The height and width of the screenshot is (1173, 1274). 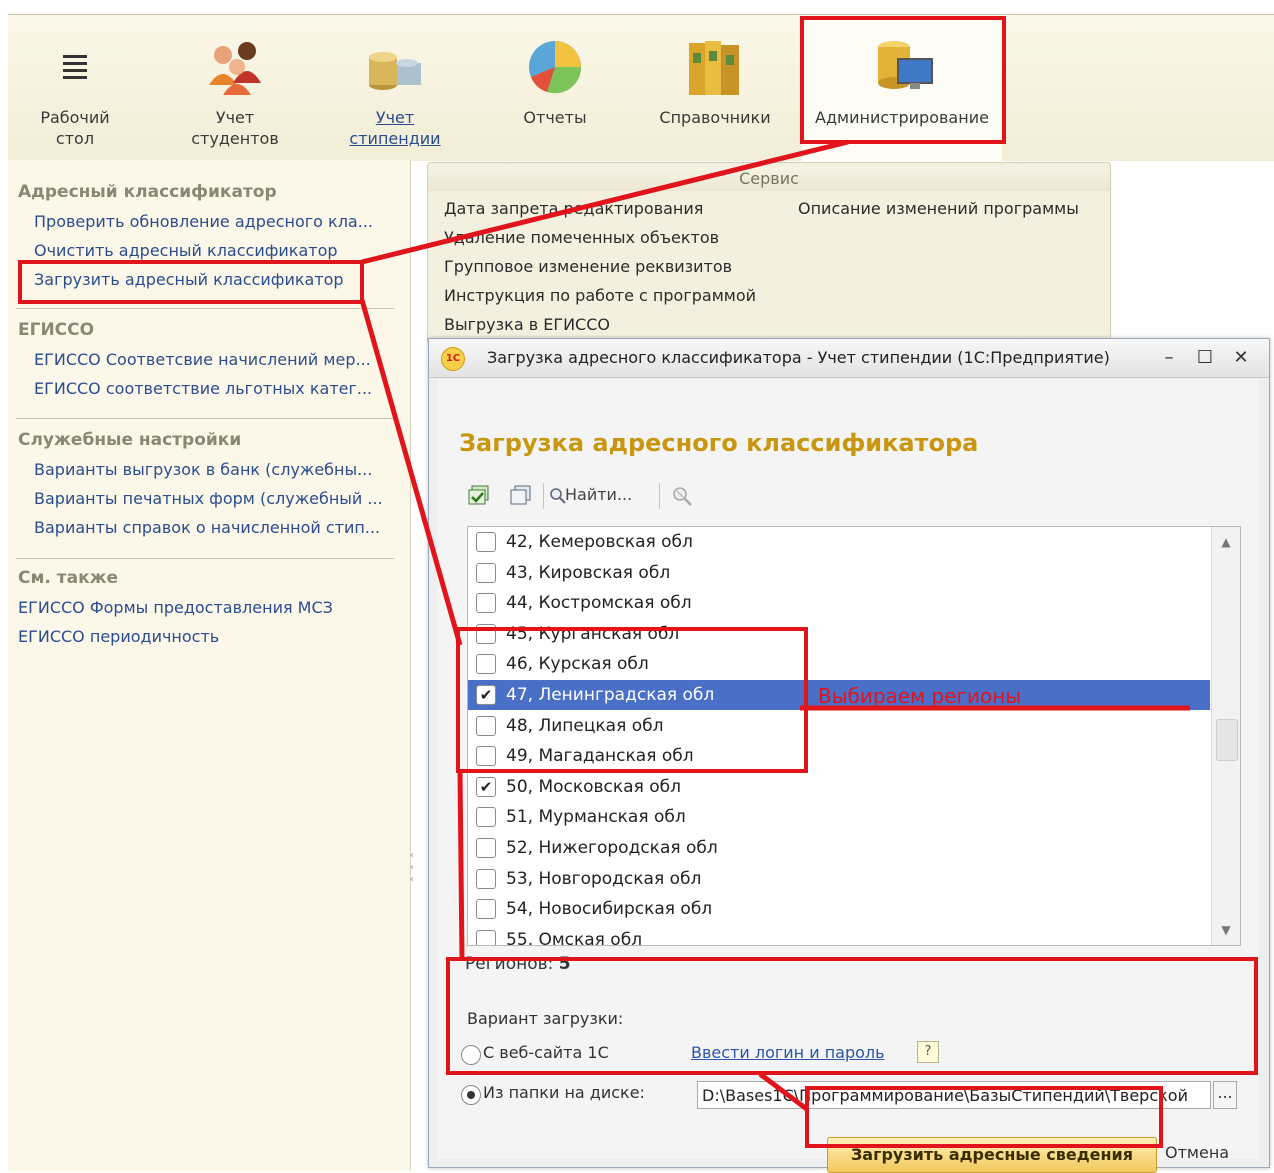 What do you see at coordinates (984, 1117) in the screenshot?
I see `highlight-load-button` at bounding box center [984, 1117].